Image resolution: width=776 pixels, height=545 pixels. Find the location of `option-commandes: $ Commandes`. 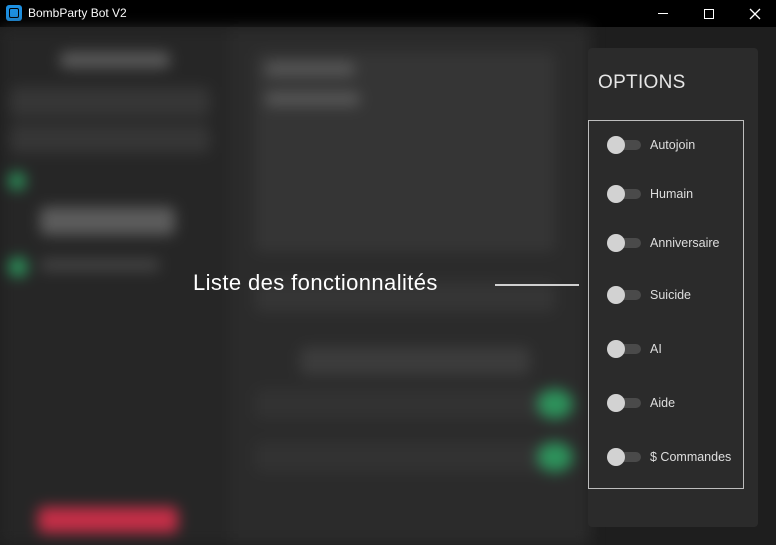

option-commandes: $ Commandes is located at coordinates (669, 457).